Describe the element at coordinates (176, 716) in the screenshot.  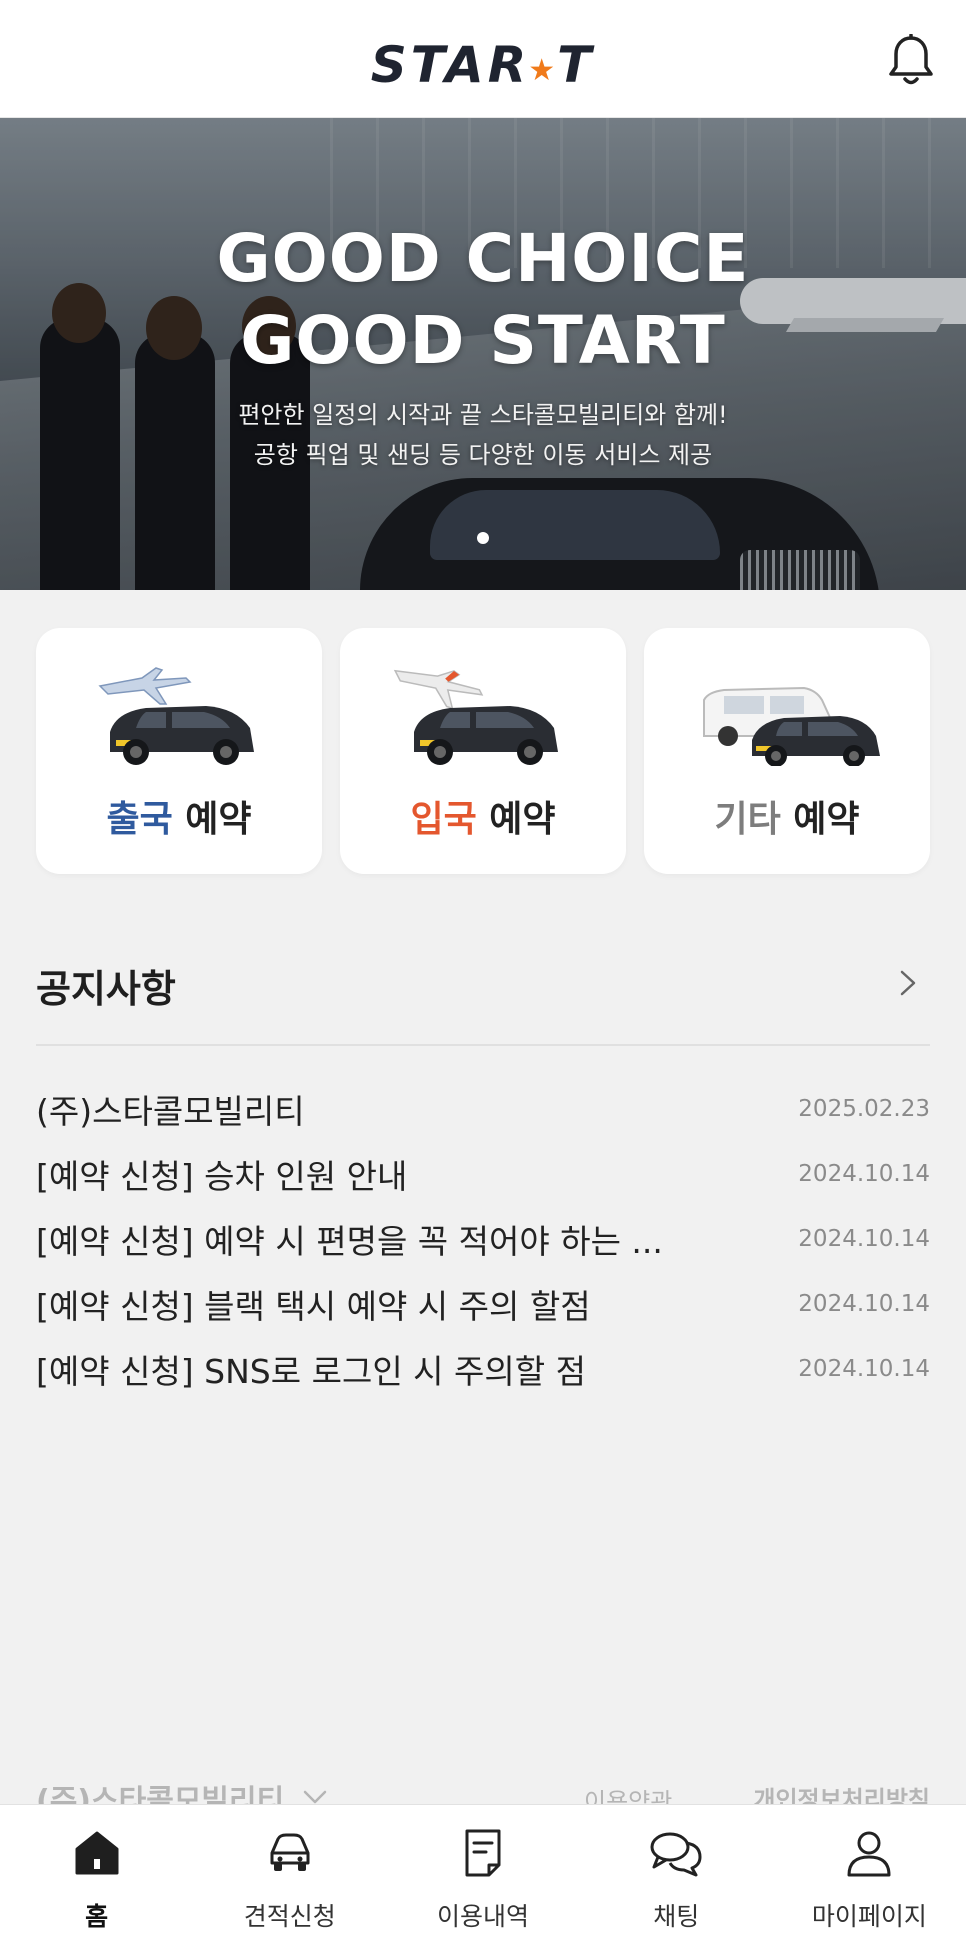
I see `departure-car-icon` at that location.